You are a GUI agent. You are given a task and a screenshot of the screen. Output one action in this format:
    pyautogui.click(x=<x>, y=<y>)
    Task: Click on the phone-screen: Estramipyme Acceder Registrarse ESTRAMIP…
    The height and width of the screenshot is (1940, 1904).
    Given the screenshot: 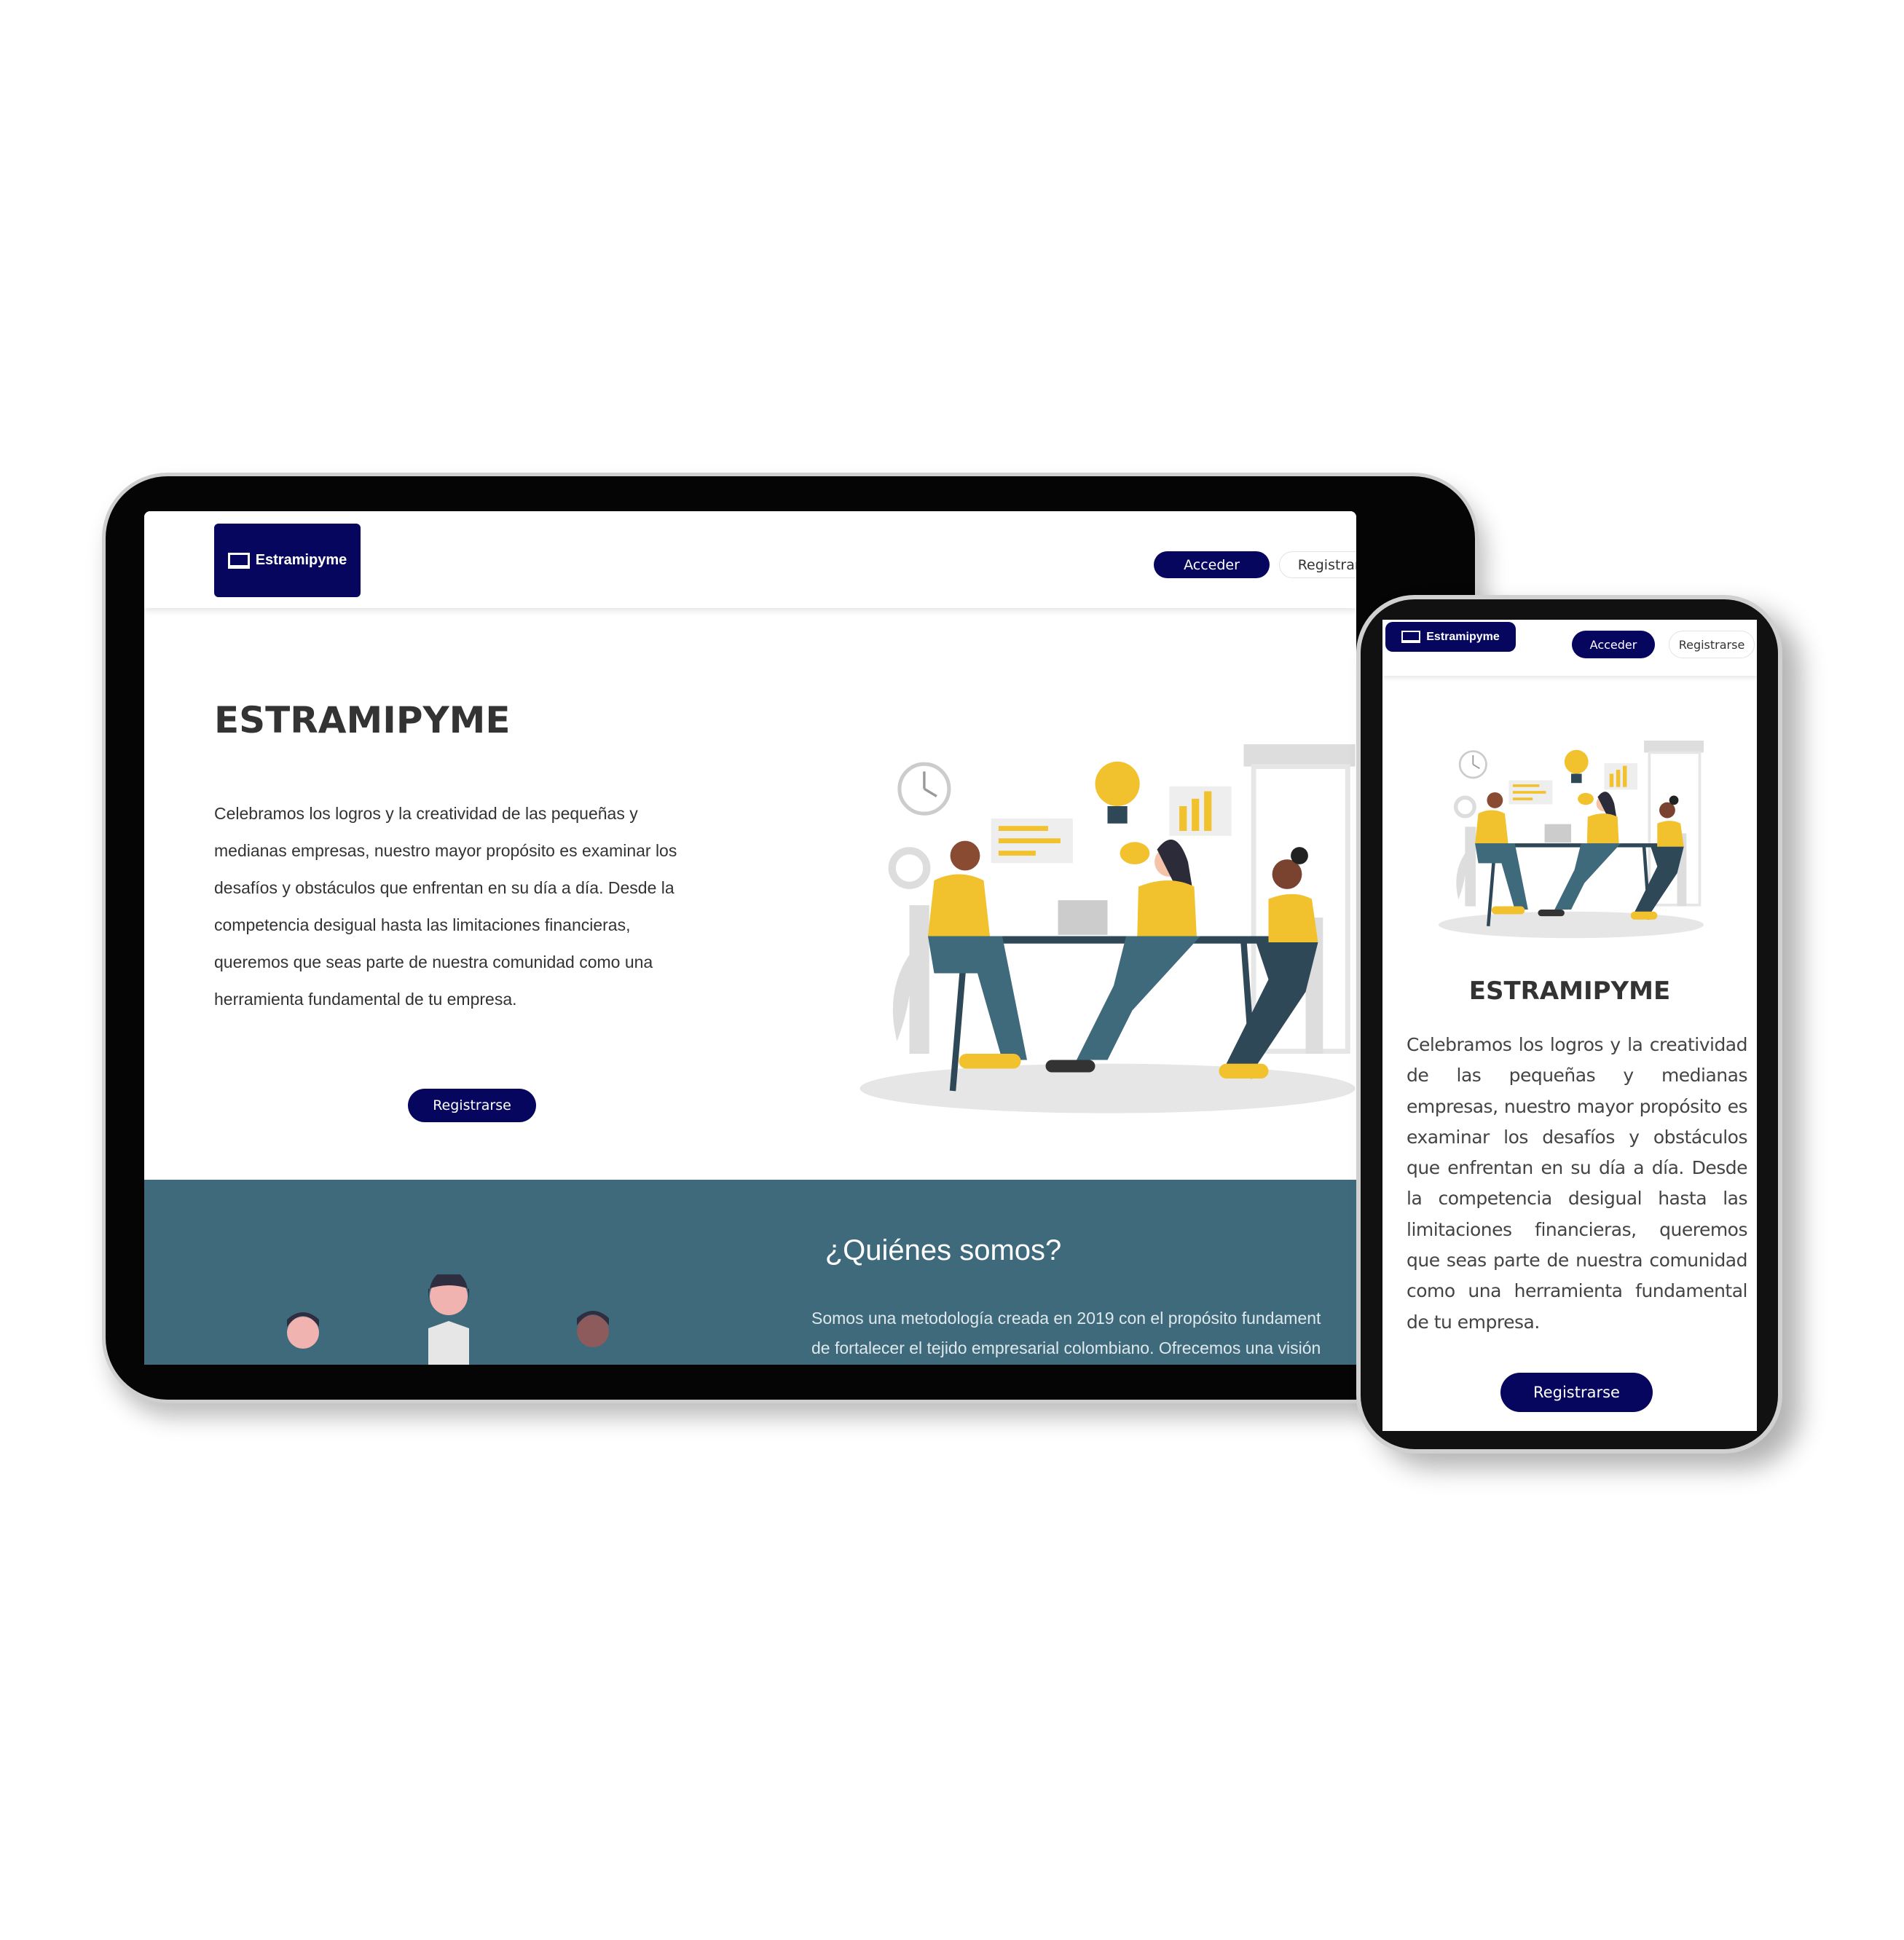 What is the action you would take?
    pyautogui.click(x=1569, y=1025)
    